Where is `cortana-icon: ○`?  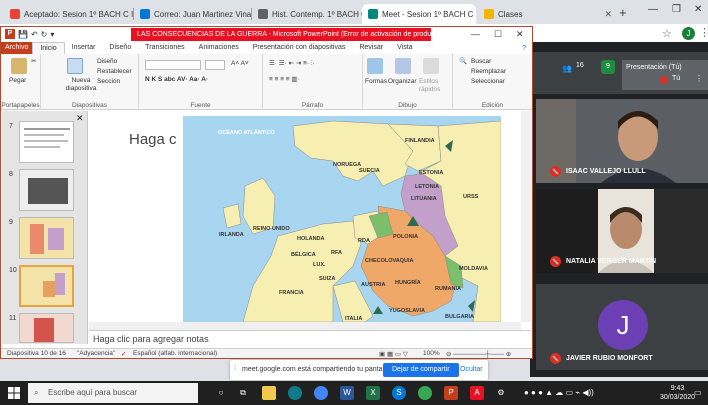
cortana-icon: ○ is located at coordinates (221, 393).